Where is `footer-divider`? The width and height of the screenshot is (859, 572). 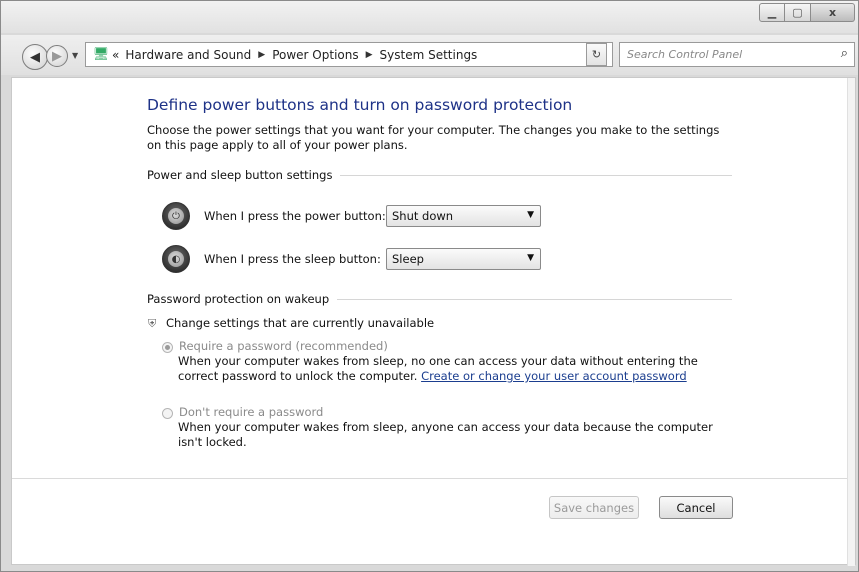 footer-divider is located at coordinates (430, 478).